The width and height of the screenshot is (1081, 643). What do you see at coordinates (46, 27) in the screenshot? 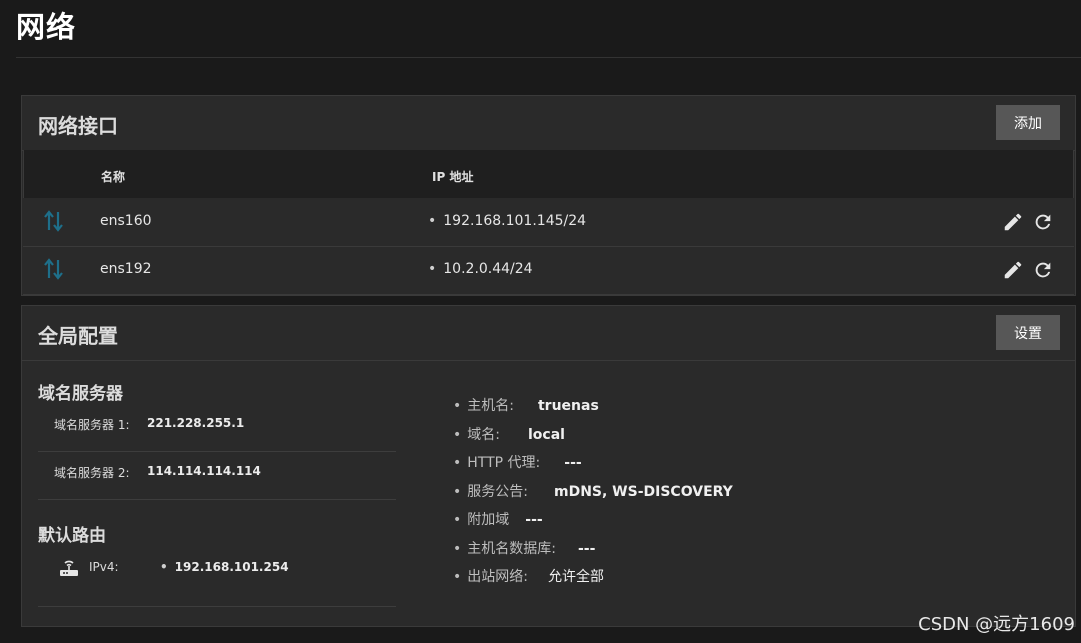
I see `page-title: 网络` at bounding box center [46, 27].